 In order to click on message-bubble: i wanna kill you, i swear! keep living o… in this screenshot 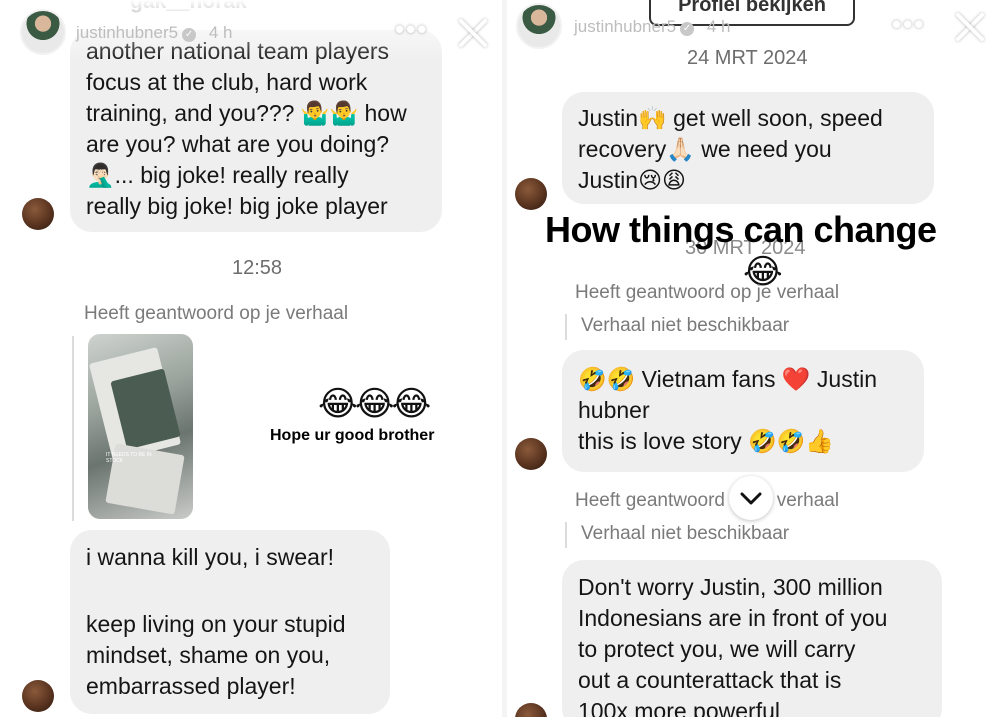, I will do `click(230, 622)`.